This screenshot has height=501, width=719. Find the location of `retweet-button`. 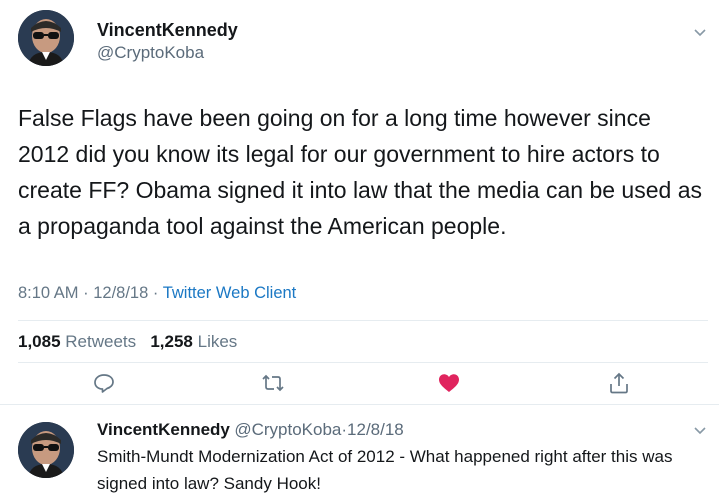

retweet-button is located at coordinates (273, 383).